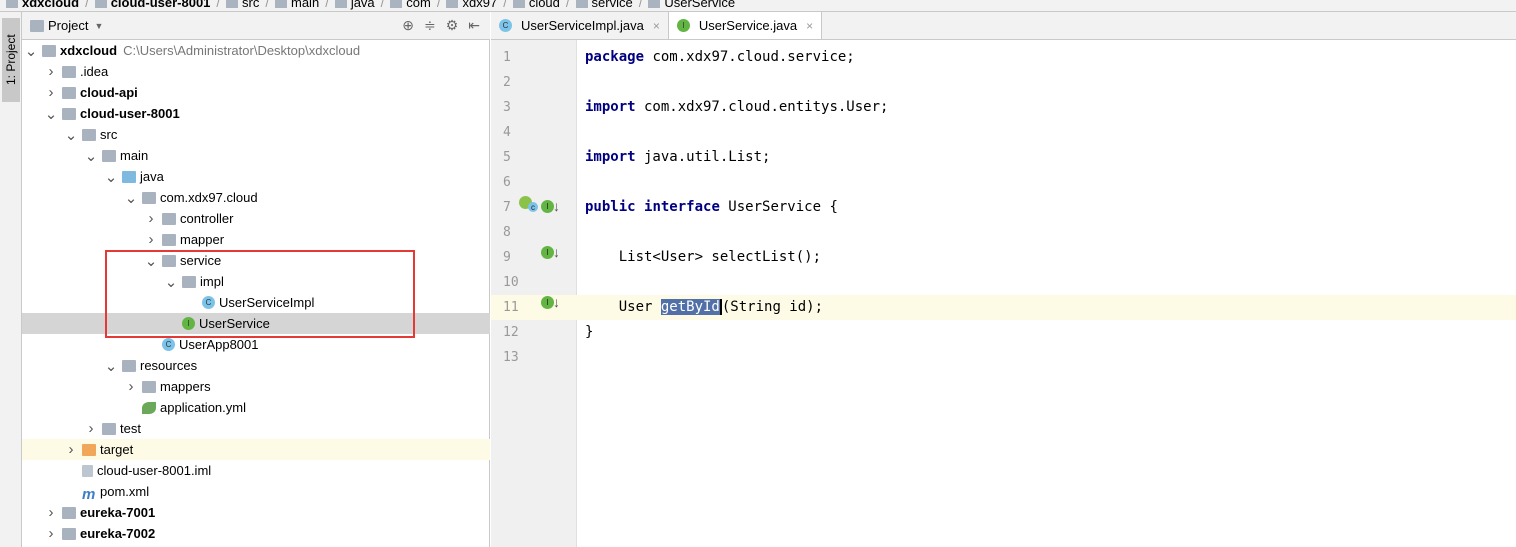  Describe the element at coordinates (37, 25) in the screenshot. I see `project-icon` at that location.